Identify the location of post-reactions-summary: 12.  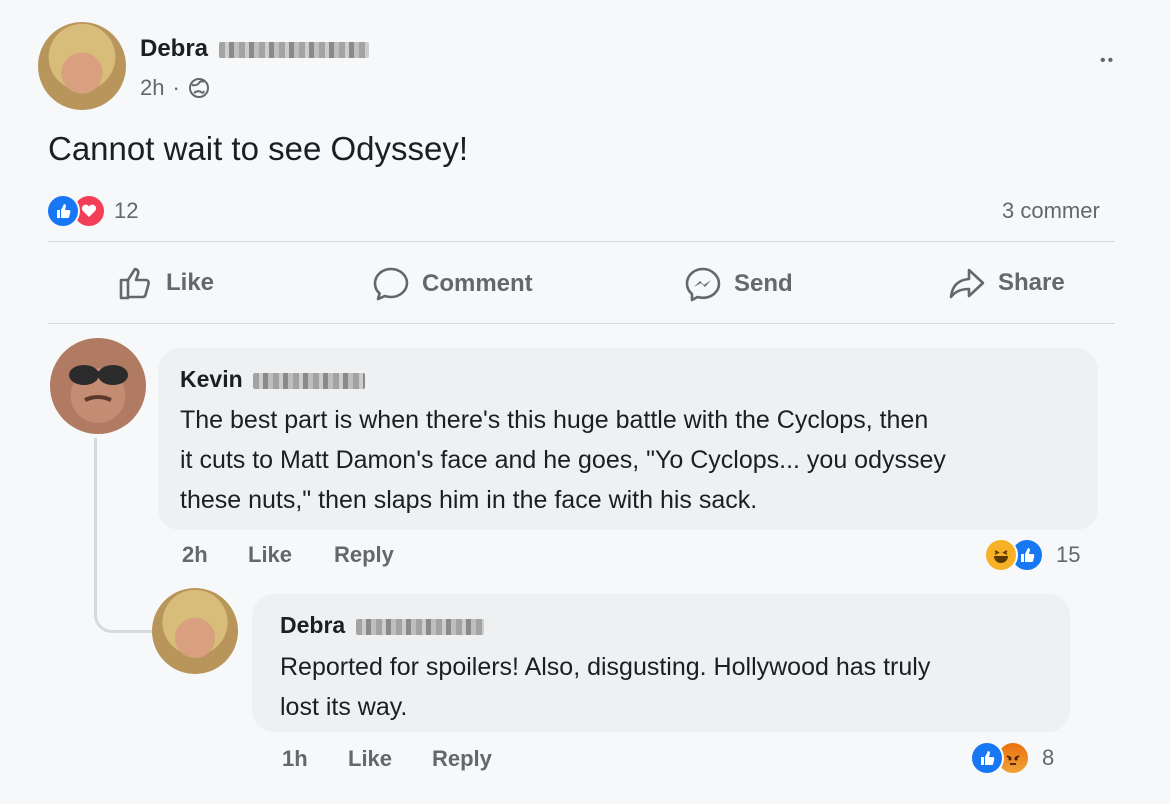
(106, 211).